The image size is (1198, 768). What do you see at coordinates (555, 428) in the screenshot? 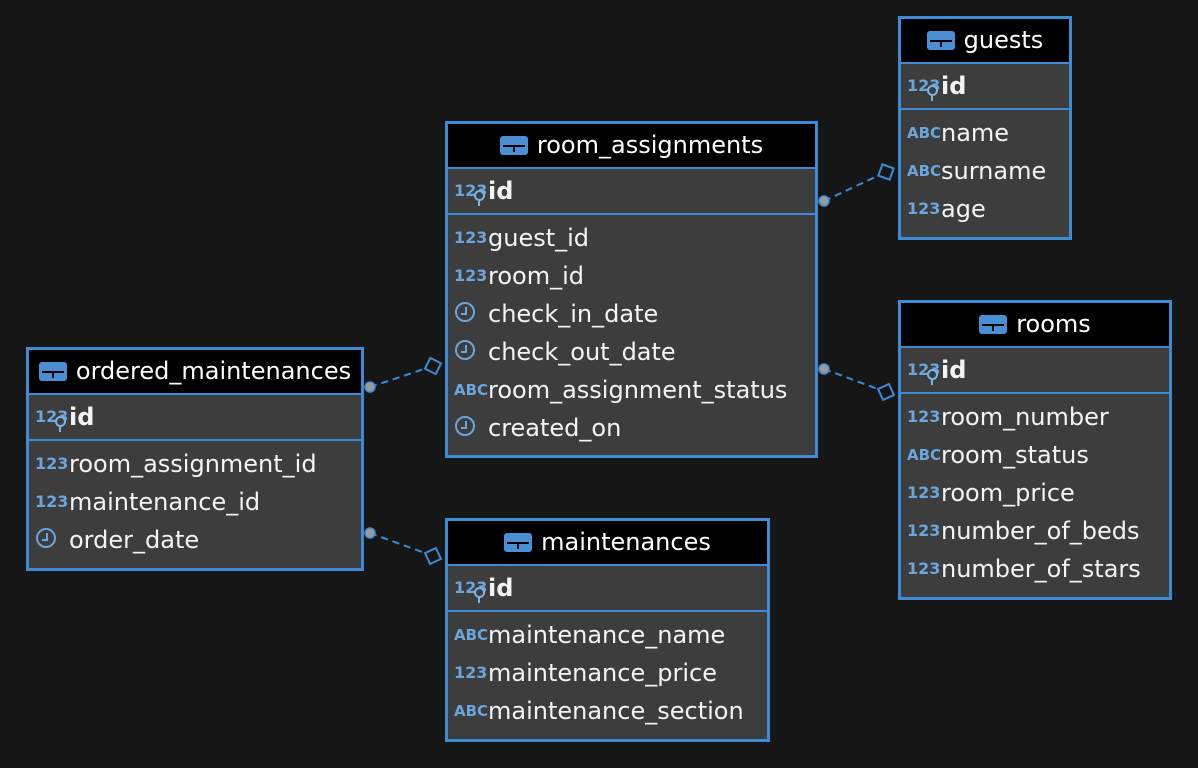
I see `column-name: created_on` at bounding box center [555, 428].